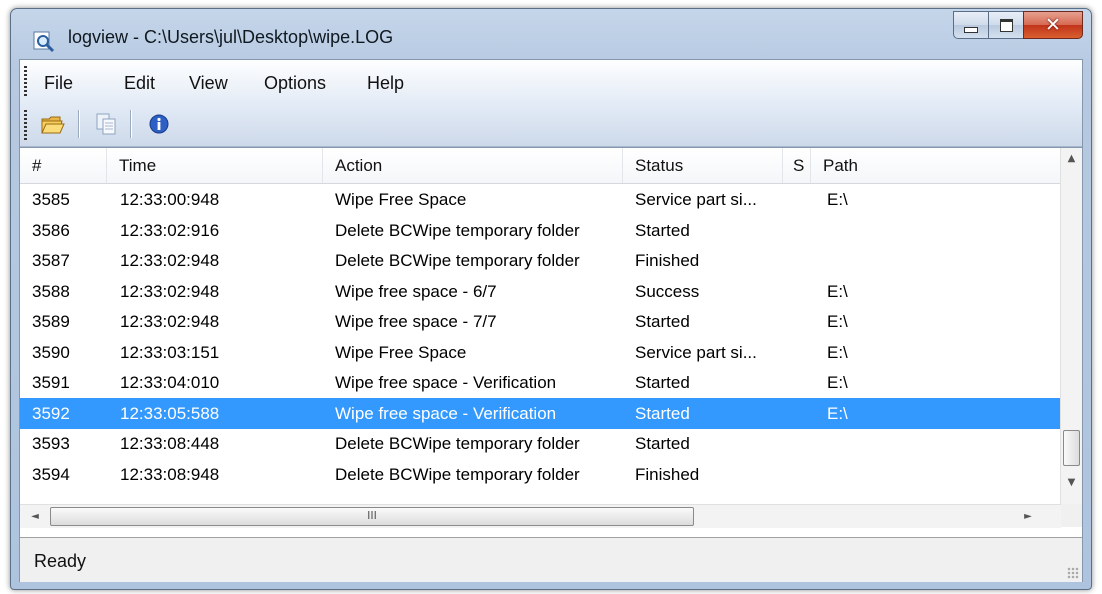  What do you see at coordinates (551, 559) in the screenshot?
I see `status-bar: Ready` at bounding box center [551, 559].